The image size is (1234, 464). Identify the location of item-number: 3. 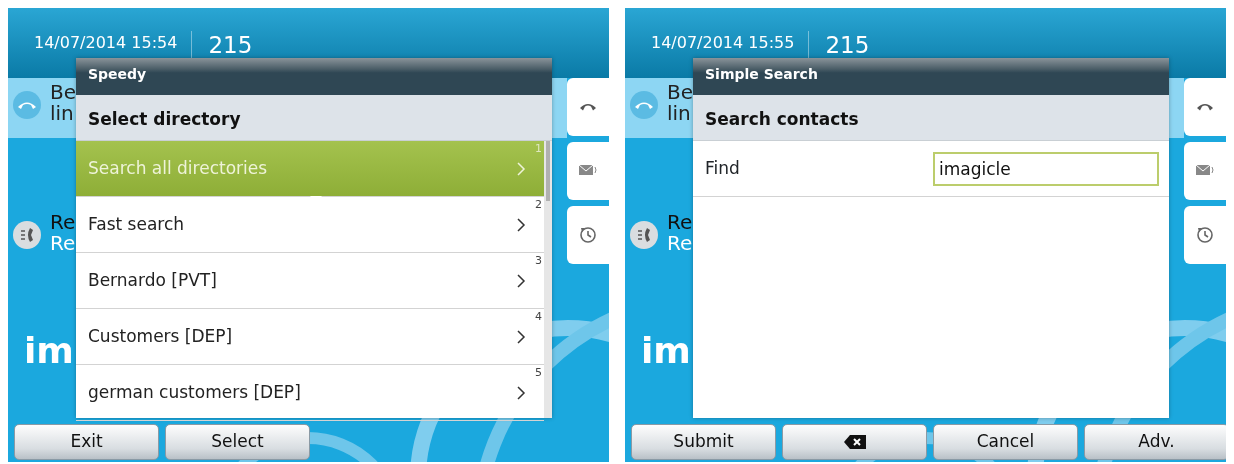
(538, 261).